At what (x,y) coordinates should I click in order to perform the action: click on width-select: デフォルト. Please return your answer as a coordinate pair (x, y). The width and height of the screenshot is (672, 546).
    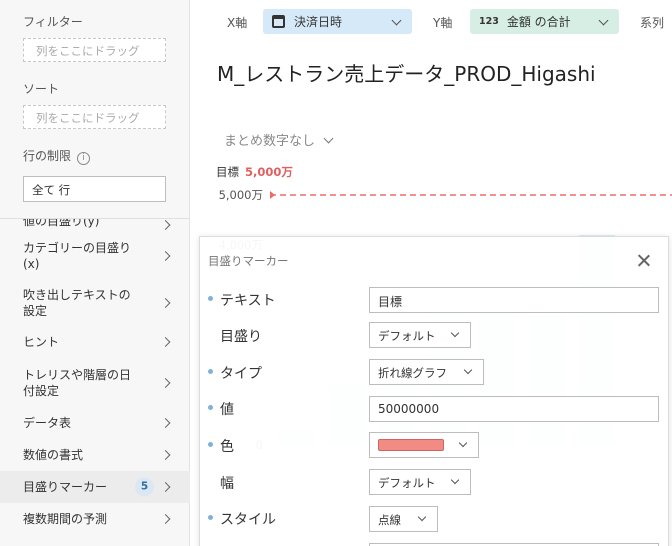
    Looking at the image, I should click on (420, 482).